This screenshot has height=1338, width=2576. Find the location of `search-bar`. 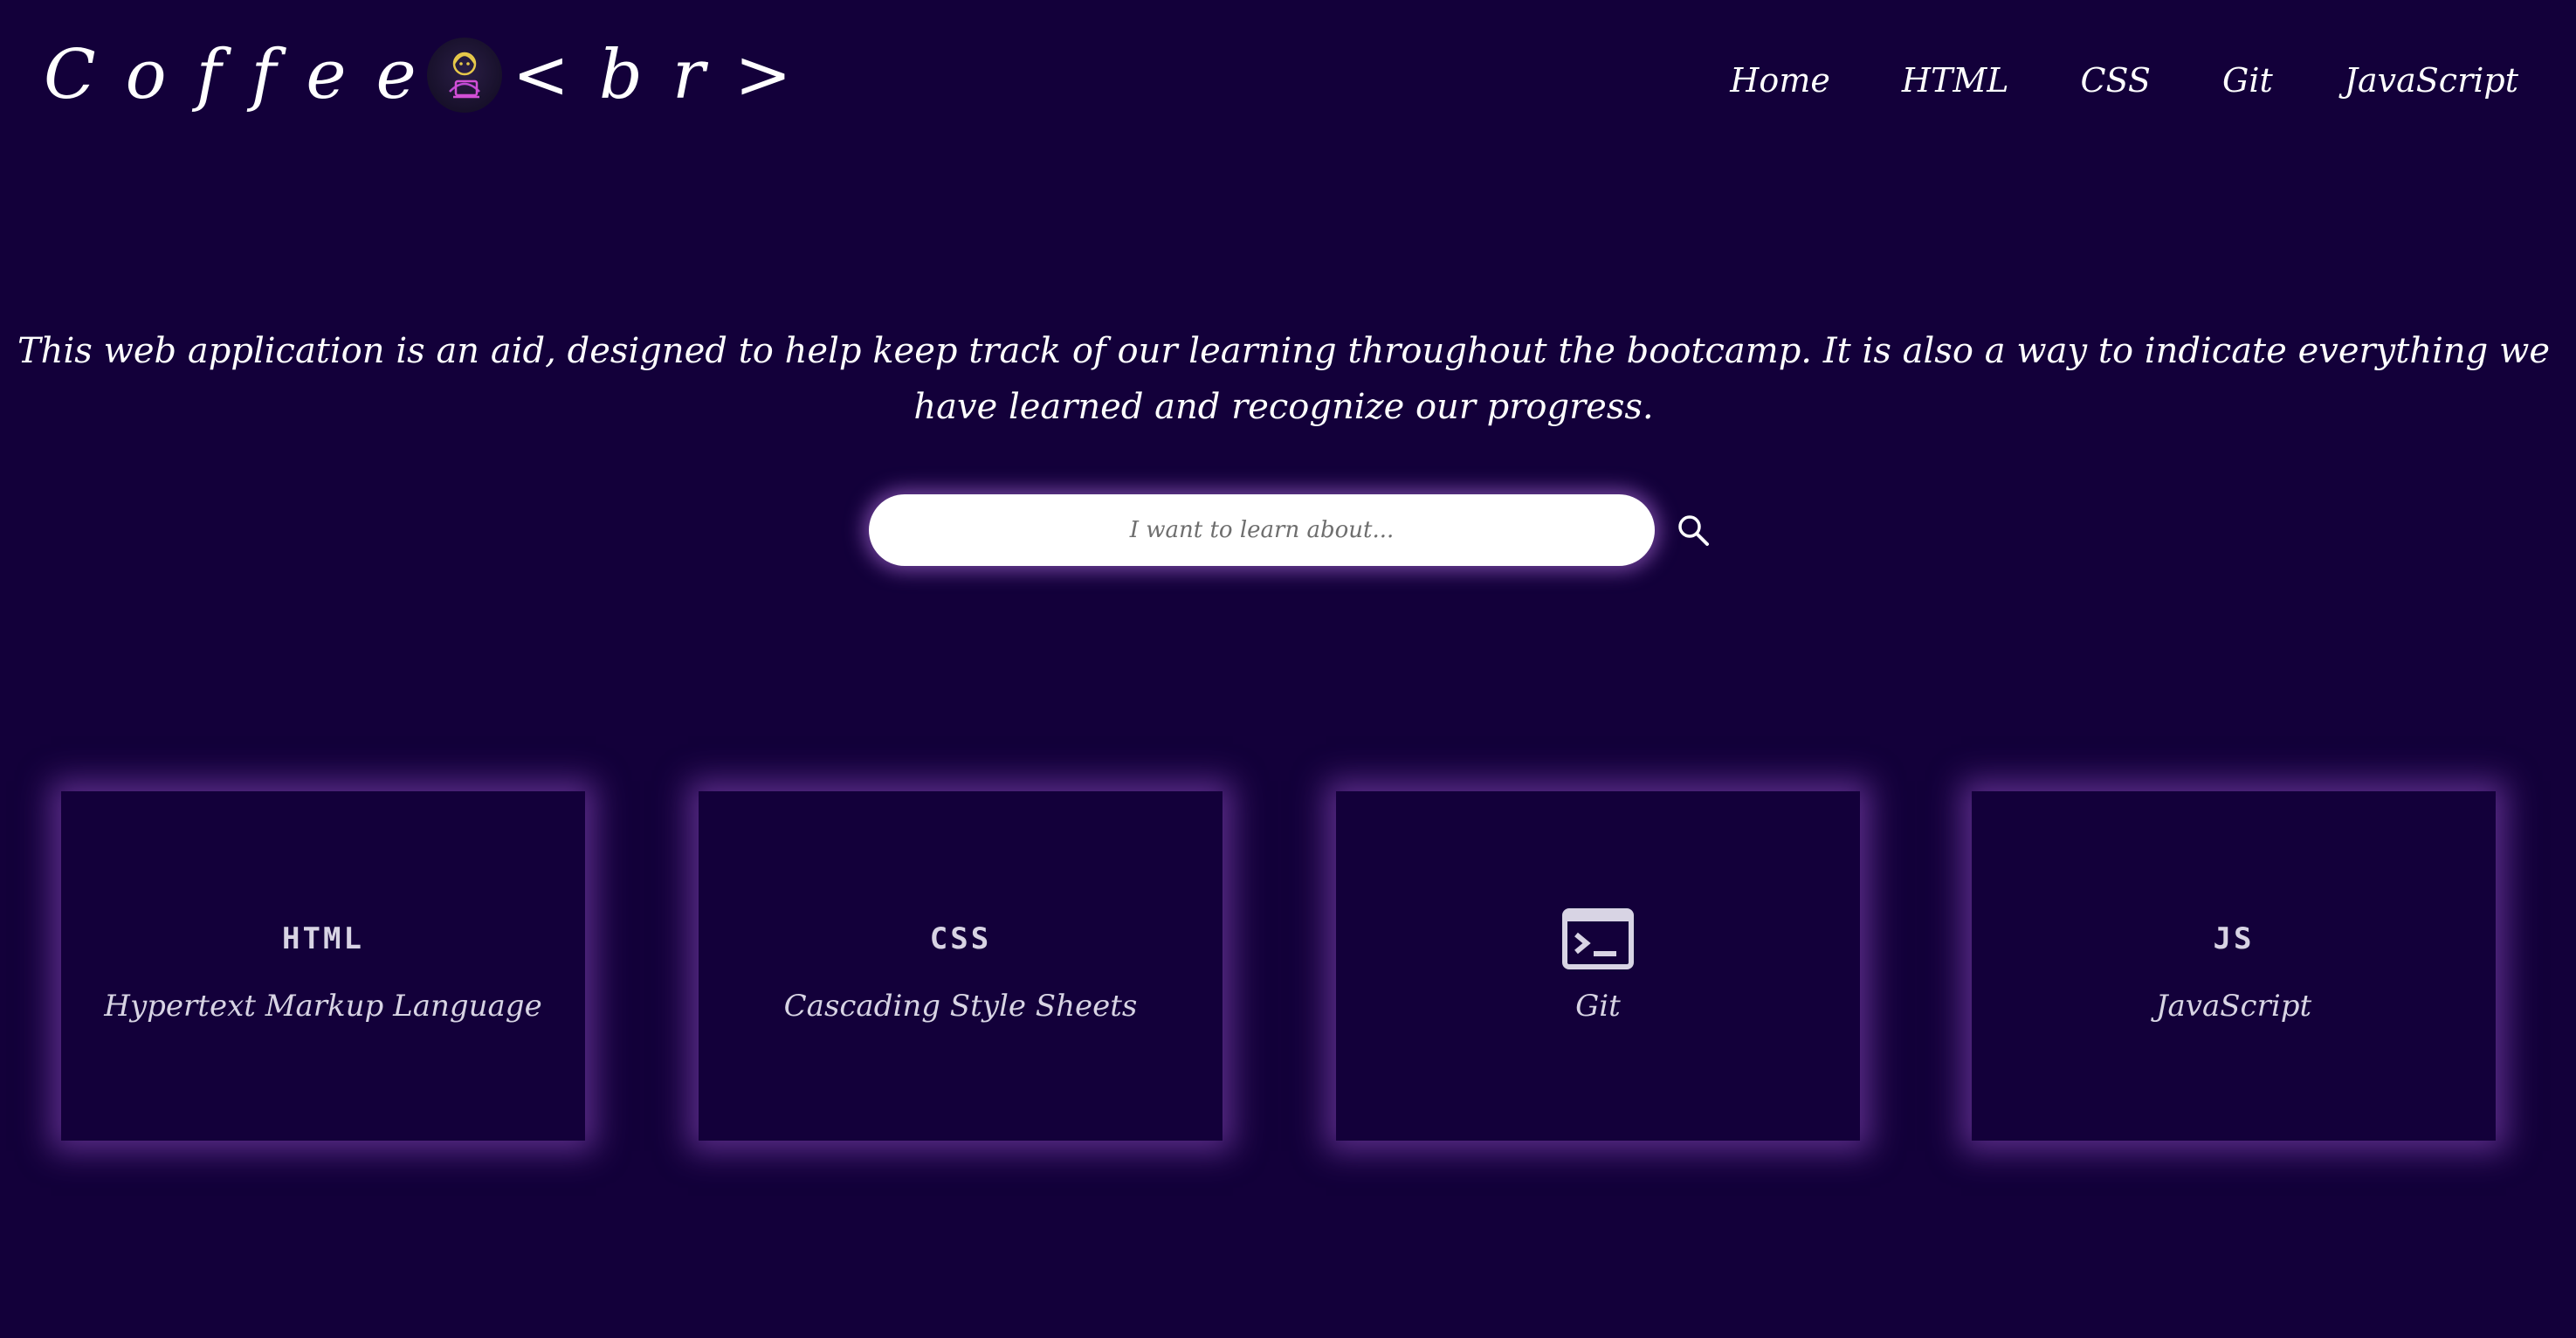

search-bar is located at coordinates (1290, 530).